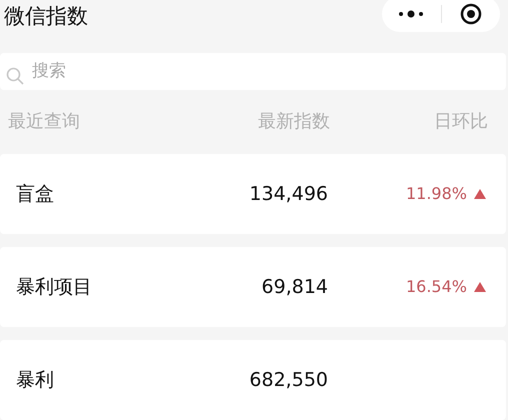 This screenshot has height=420, width=508. What do you see at coordinates (411, 14) in the screenshot?
I see `more-icon` at bounding box center [411, 14].